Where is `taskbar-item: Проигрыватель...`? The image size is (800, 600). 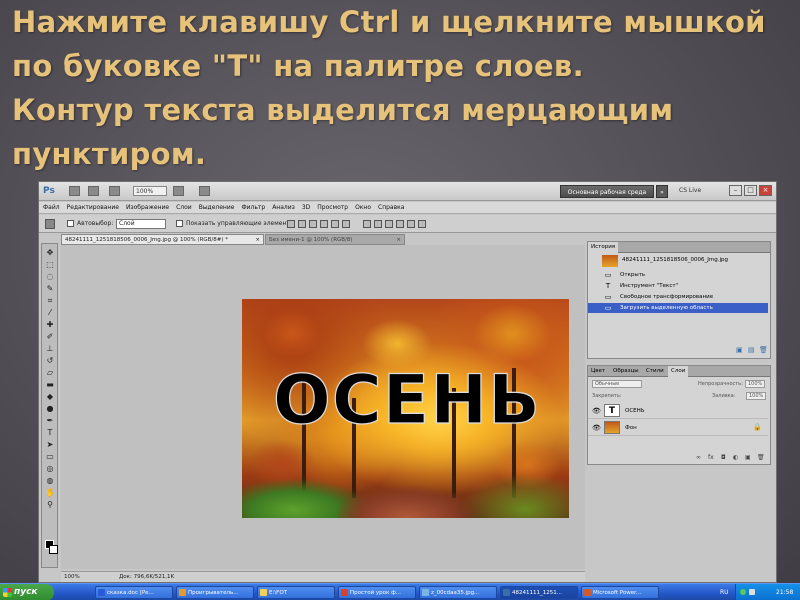
taskbar-item: Проигрыватель... is located at coordinates (215, 592).